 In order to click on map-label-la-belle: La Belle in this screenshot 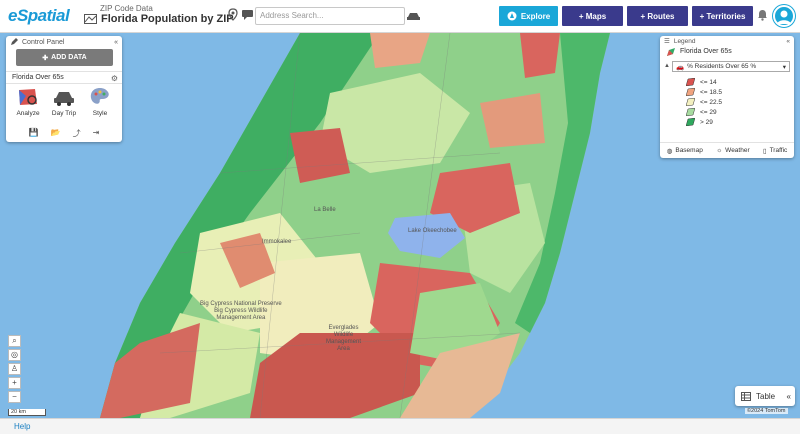, I will do `click(325, 210)`.